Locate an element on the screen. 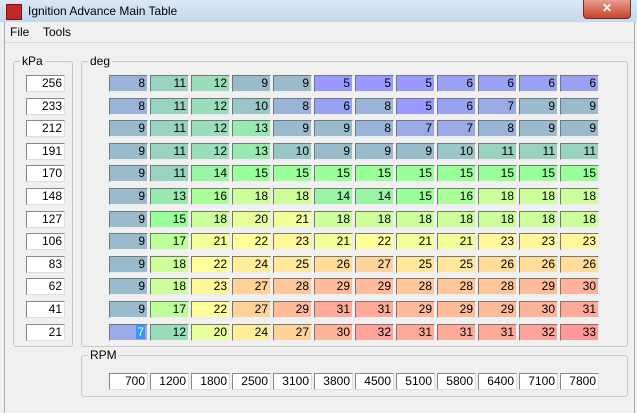 This screenshot has height=413, width=637. rpm-input: 3100 is located at coordinates (292, 381).